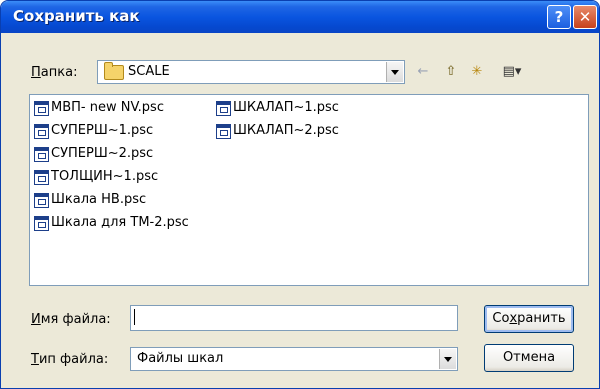 The height and width of the screenshot is (389, 600). I want to click on new-folder-icon: ✳, so click(477, 71).